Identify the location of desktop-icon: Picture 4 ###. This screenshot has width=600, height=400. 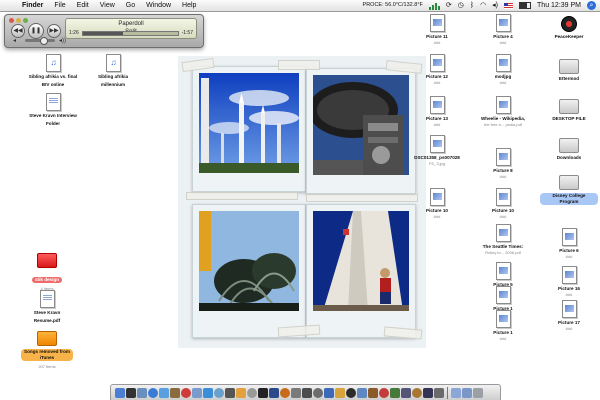
(503, 29).